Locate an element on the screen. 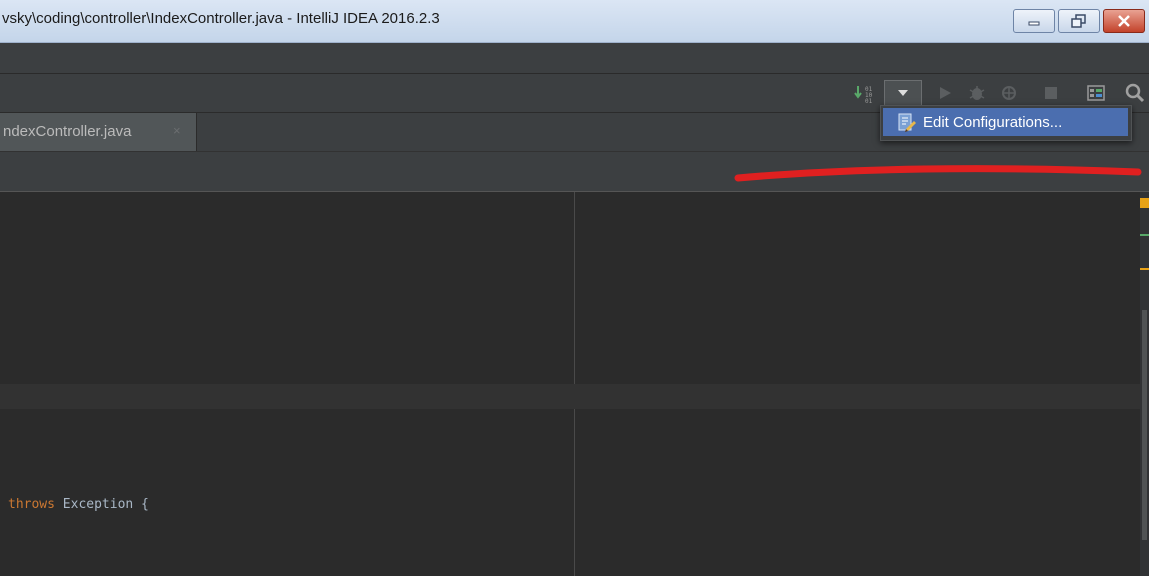 The image size is (1149, 576). svg-text: 01 is located at coordinates (869, 100).